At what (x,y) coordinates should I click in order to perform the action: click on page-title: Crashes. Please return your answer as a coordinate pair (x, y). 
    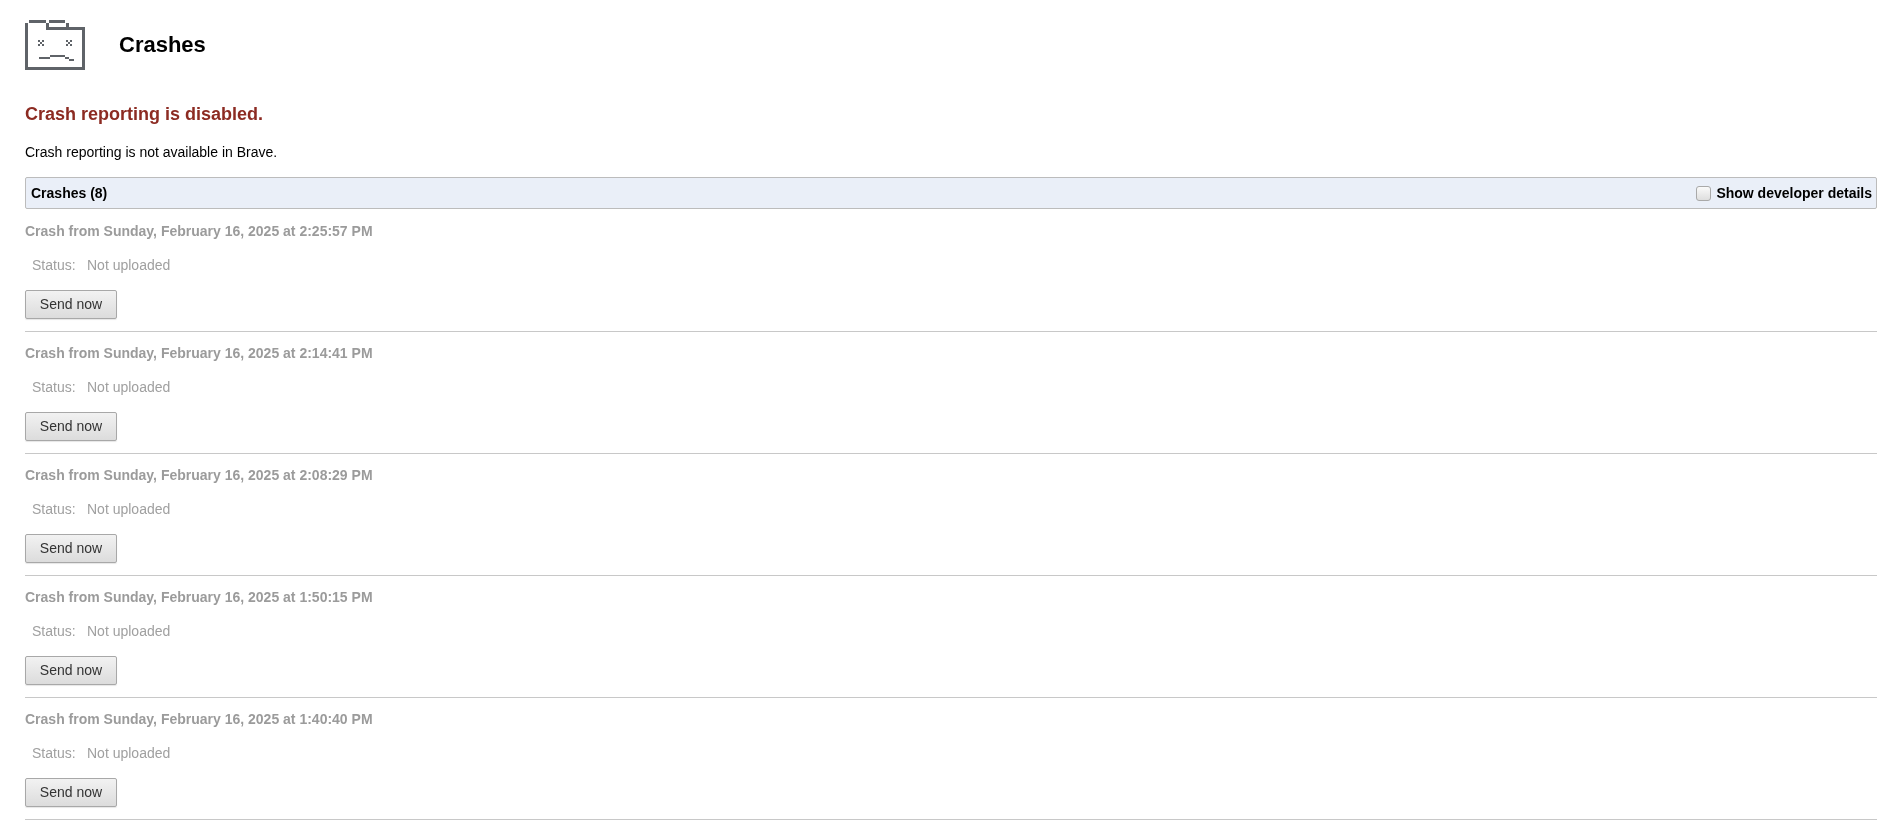
    Looking at the image, I should click on (162, 45).